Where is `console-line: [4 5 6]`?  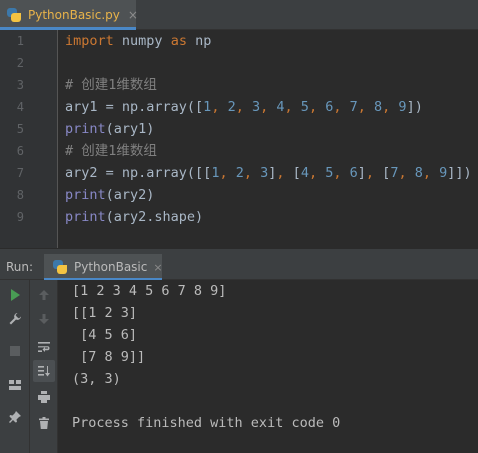 console-line: [4 5 6] is located at coordinates (105, 335).